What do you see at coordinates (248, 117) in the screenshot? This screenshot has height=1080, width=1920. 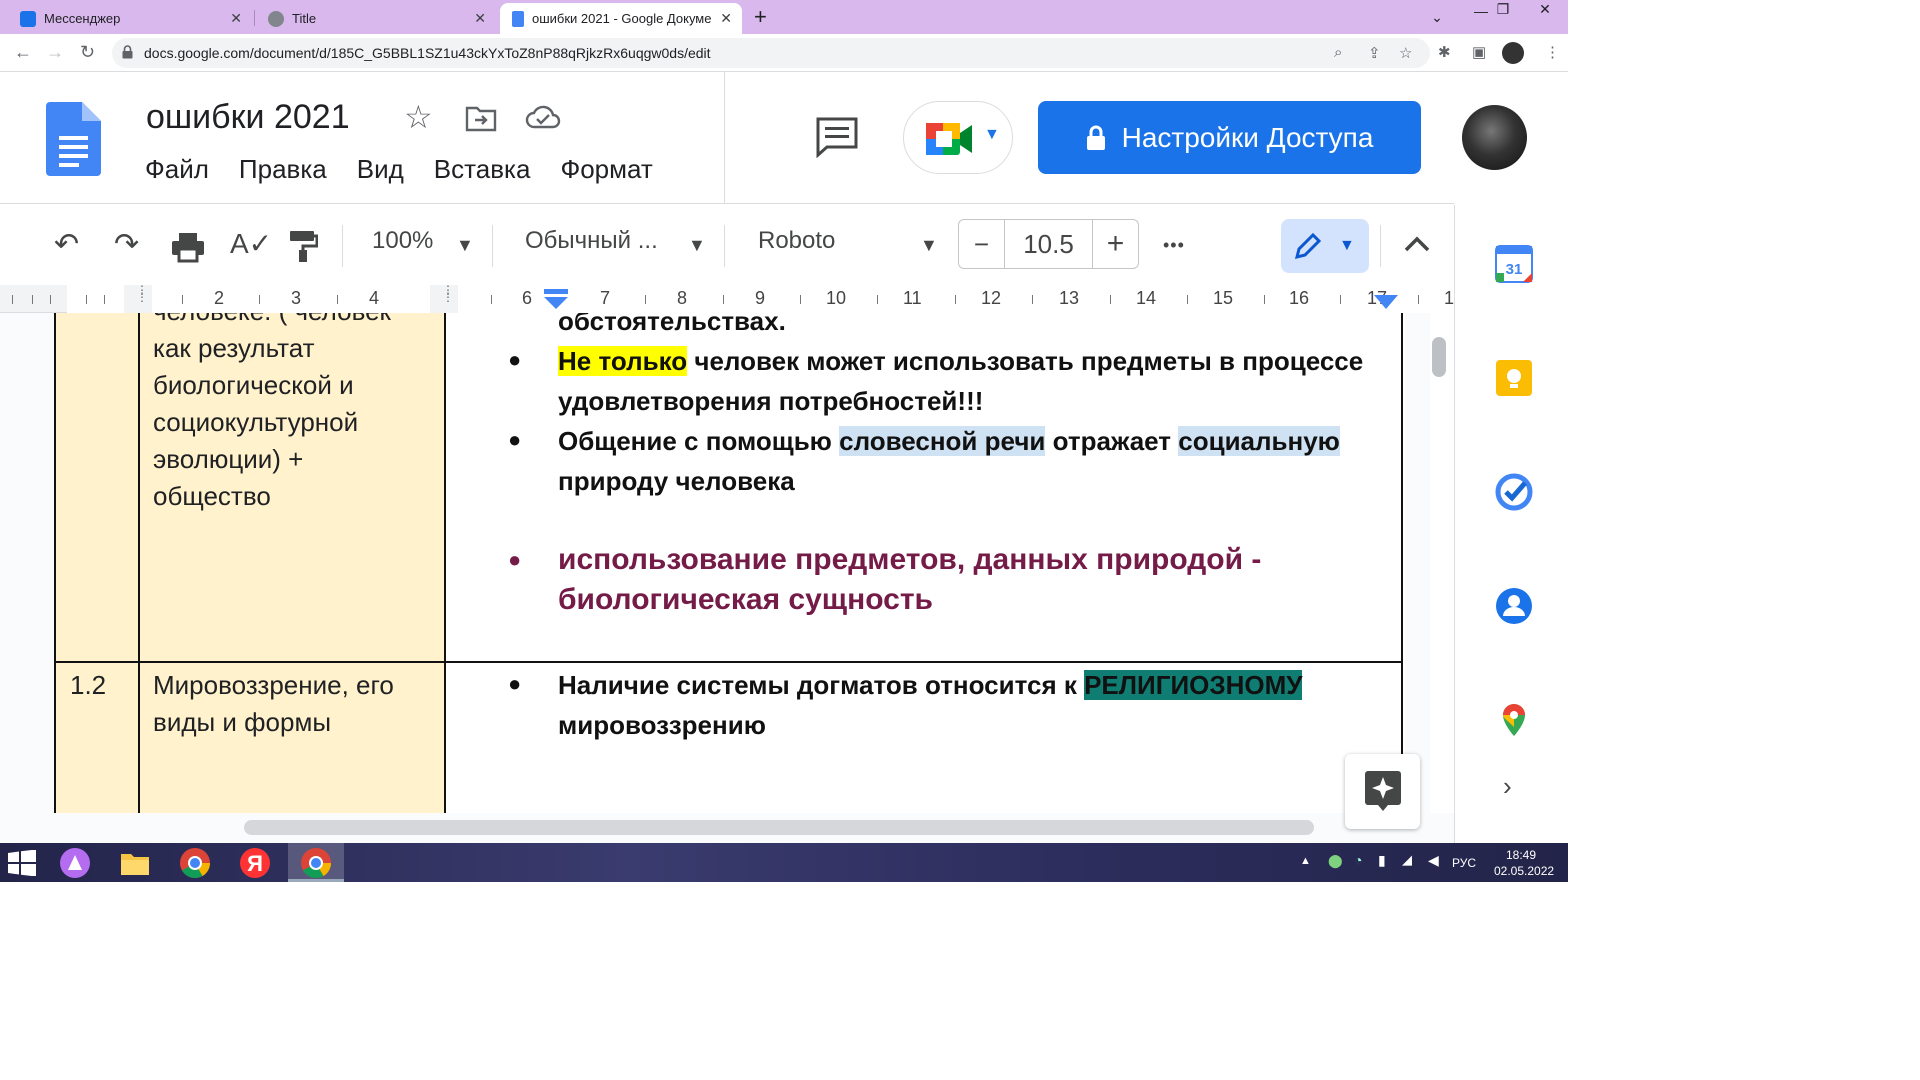 I see `document-title: ошибки 2021` at bounding box center [248, 117].